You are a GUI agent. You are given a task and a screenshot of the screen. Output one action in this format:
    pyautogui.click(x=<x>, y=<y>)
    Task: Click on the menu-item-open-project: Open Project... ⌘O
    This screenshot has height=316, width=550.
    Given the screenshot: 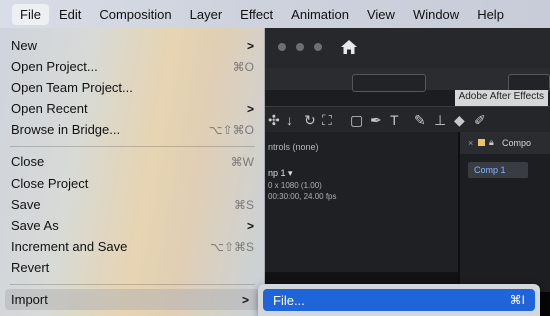 What is the action you would take?
    pyautogui.click(x=132, y=66)
    